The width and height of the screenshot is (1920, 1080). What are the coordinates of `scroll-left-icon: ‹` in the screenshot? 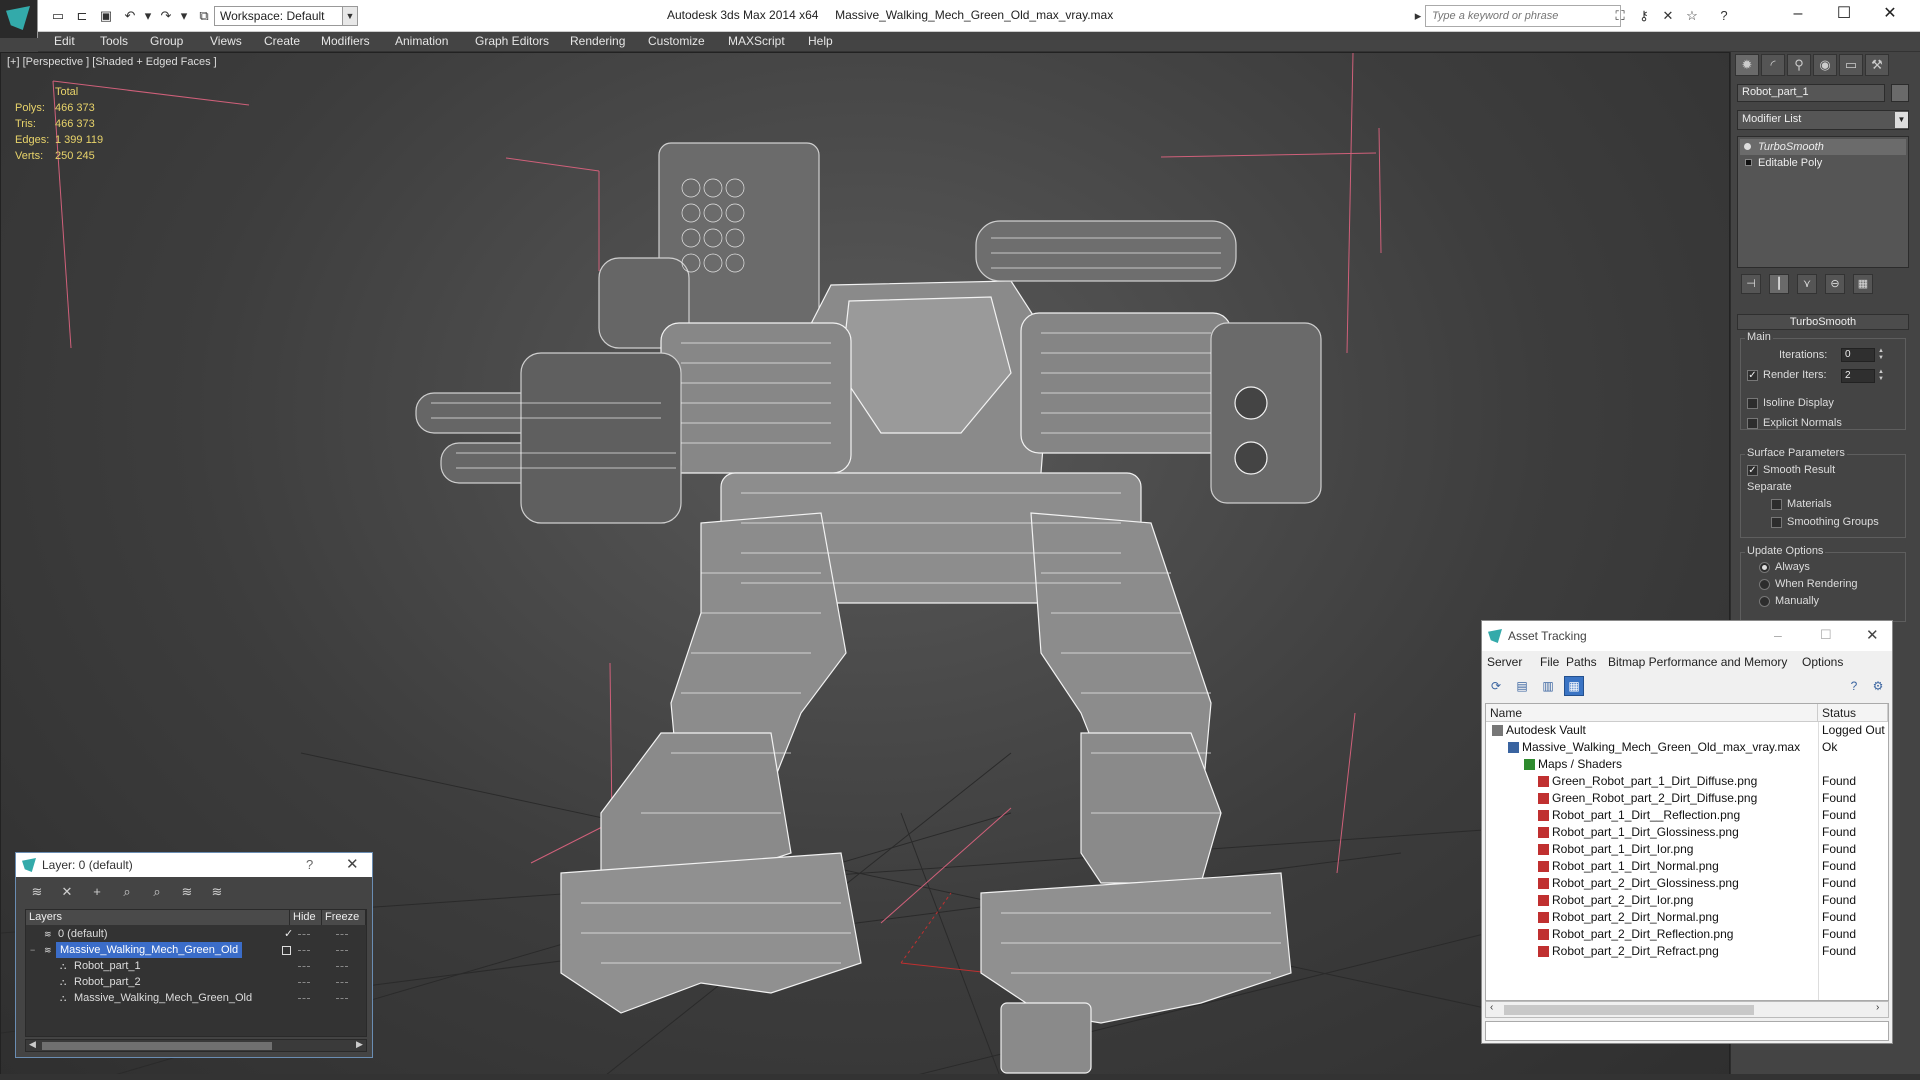 It's located at (1491, 1007).